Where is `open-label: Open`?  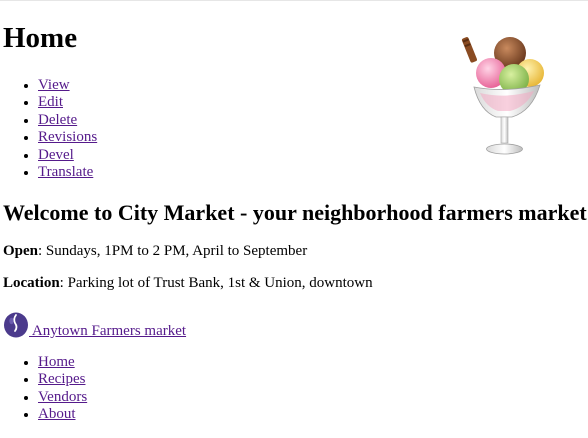 open-label: Open is located at coordinates (21, 251).